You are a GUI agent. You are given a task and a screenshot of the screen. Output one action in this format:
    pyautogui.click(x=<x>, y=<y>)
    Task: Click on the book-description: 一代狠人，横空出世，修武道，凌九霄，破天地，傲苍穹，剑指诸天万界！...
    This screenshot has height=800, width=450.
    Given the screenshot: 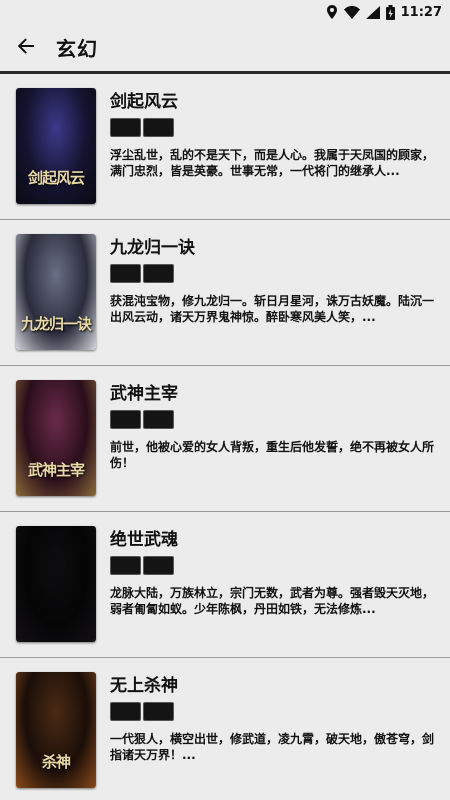 What is the action you would take?
    pyautogui.click(x=272, y=747)
    